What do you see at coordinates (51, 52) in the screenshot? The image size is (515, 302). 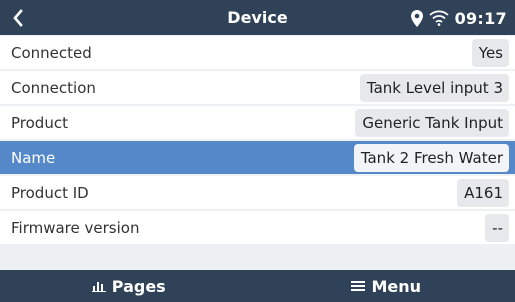 I see `row-label: Connected` at bounding box center [51, 52].